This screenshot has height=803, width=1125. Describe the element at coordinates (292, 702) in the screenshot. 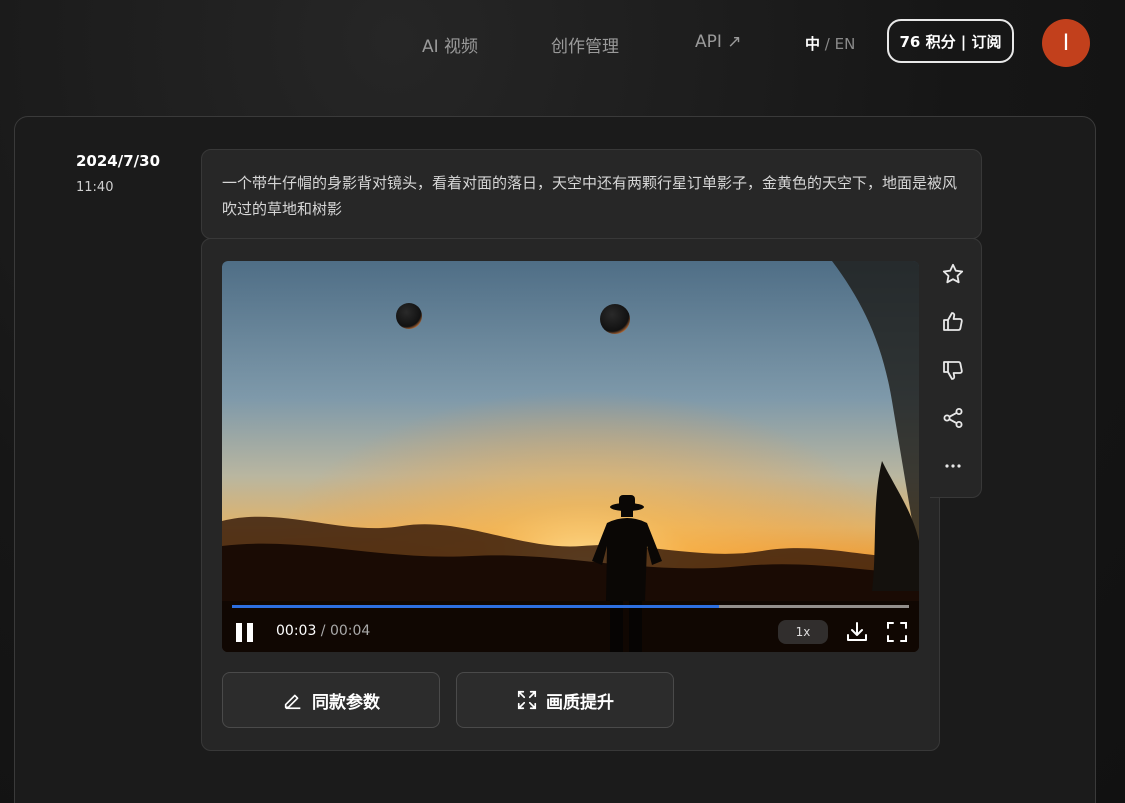

I see `edit-icon` at that location.